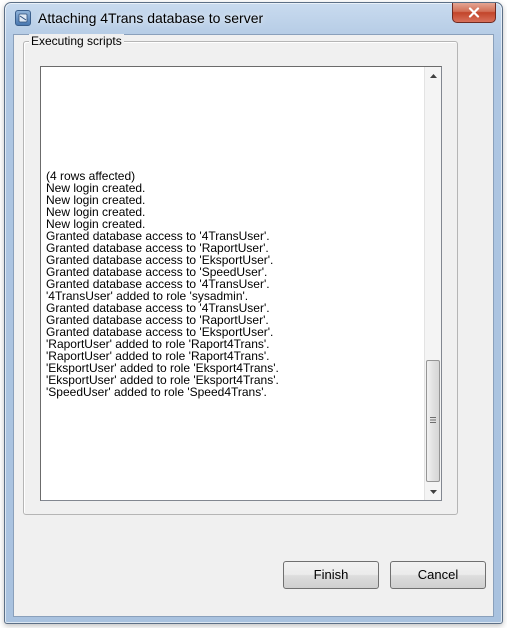  I want to click on scroll-down-icon, so click(433, 491).